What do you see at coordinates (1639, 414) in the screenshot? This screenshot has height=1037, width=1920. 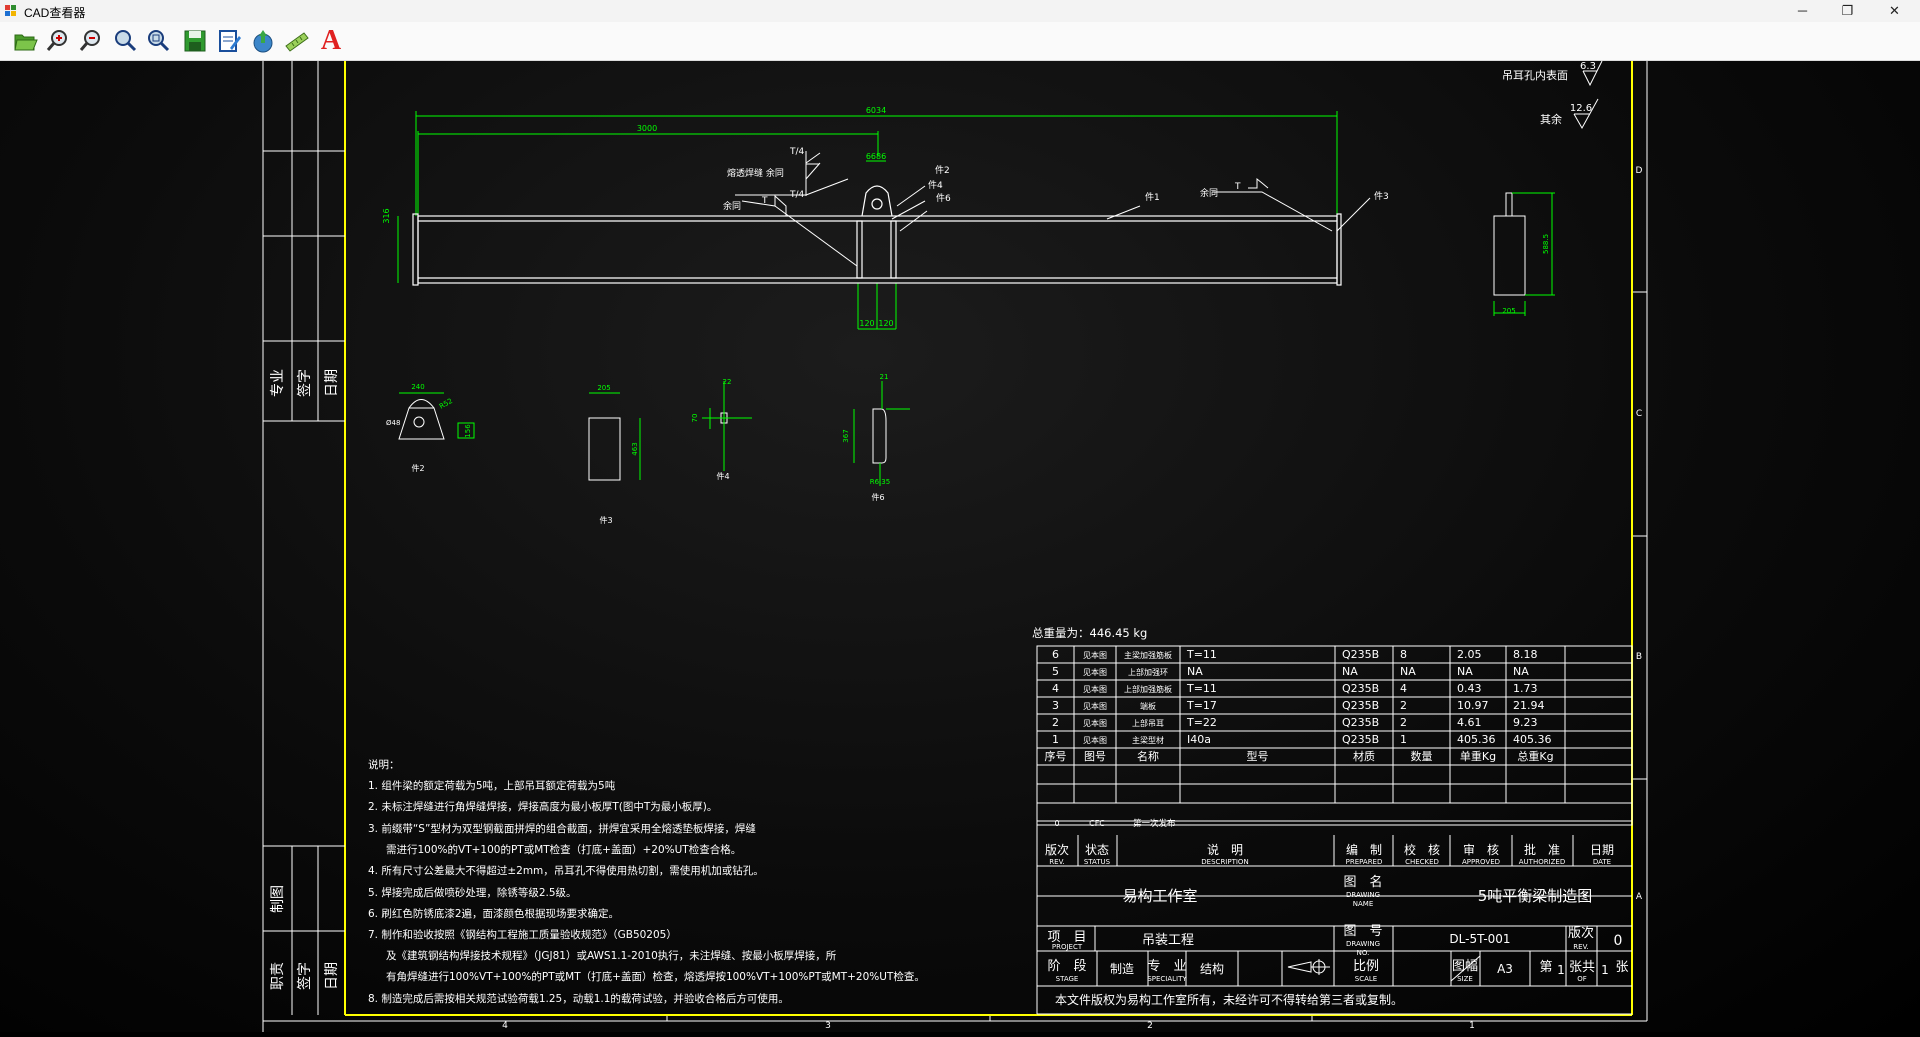 I see `zone-label: C` at bounding box center [1639, 414].